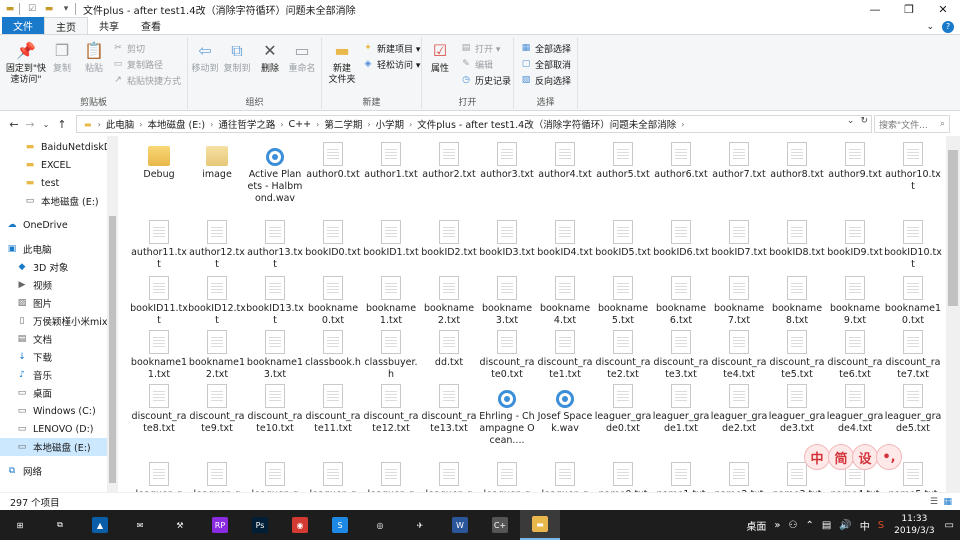  I want to click on file-item: bookname6.txt, so click(681, 301).